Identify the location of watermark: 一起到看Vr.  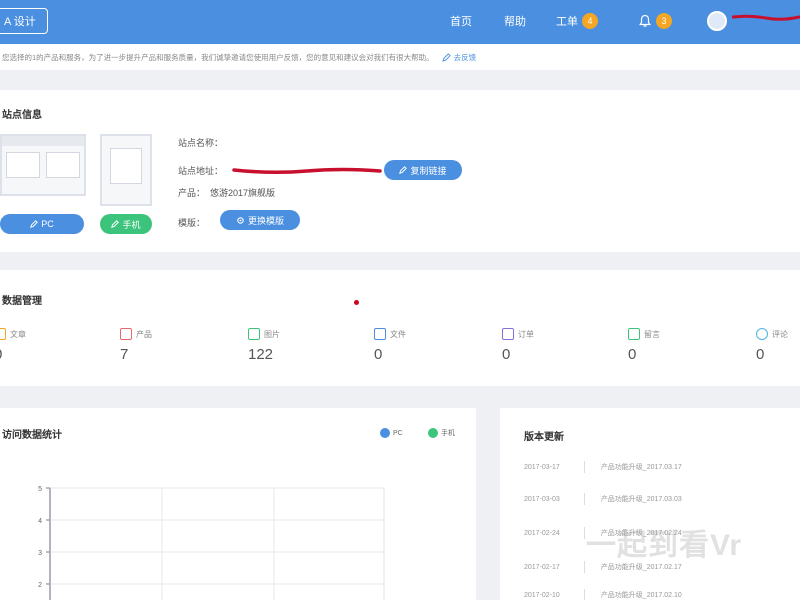
(664, 545).